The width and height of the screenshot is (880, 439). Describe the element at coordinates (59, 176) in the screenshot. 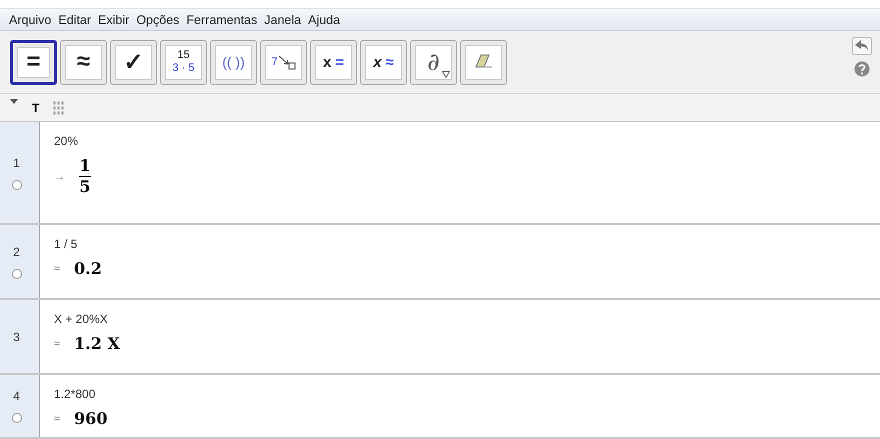

I see `result-symbol: →` at that location.